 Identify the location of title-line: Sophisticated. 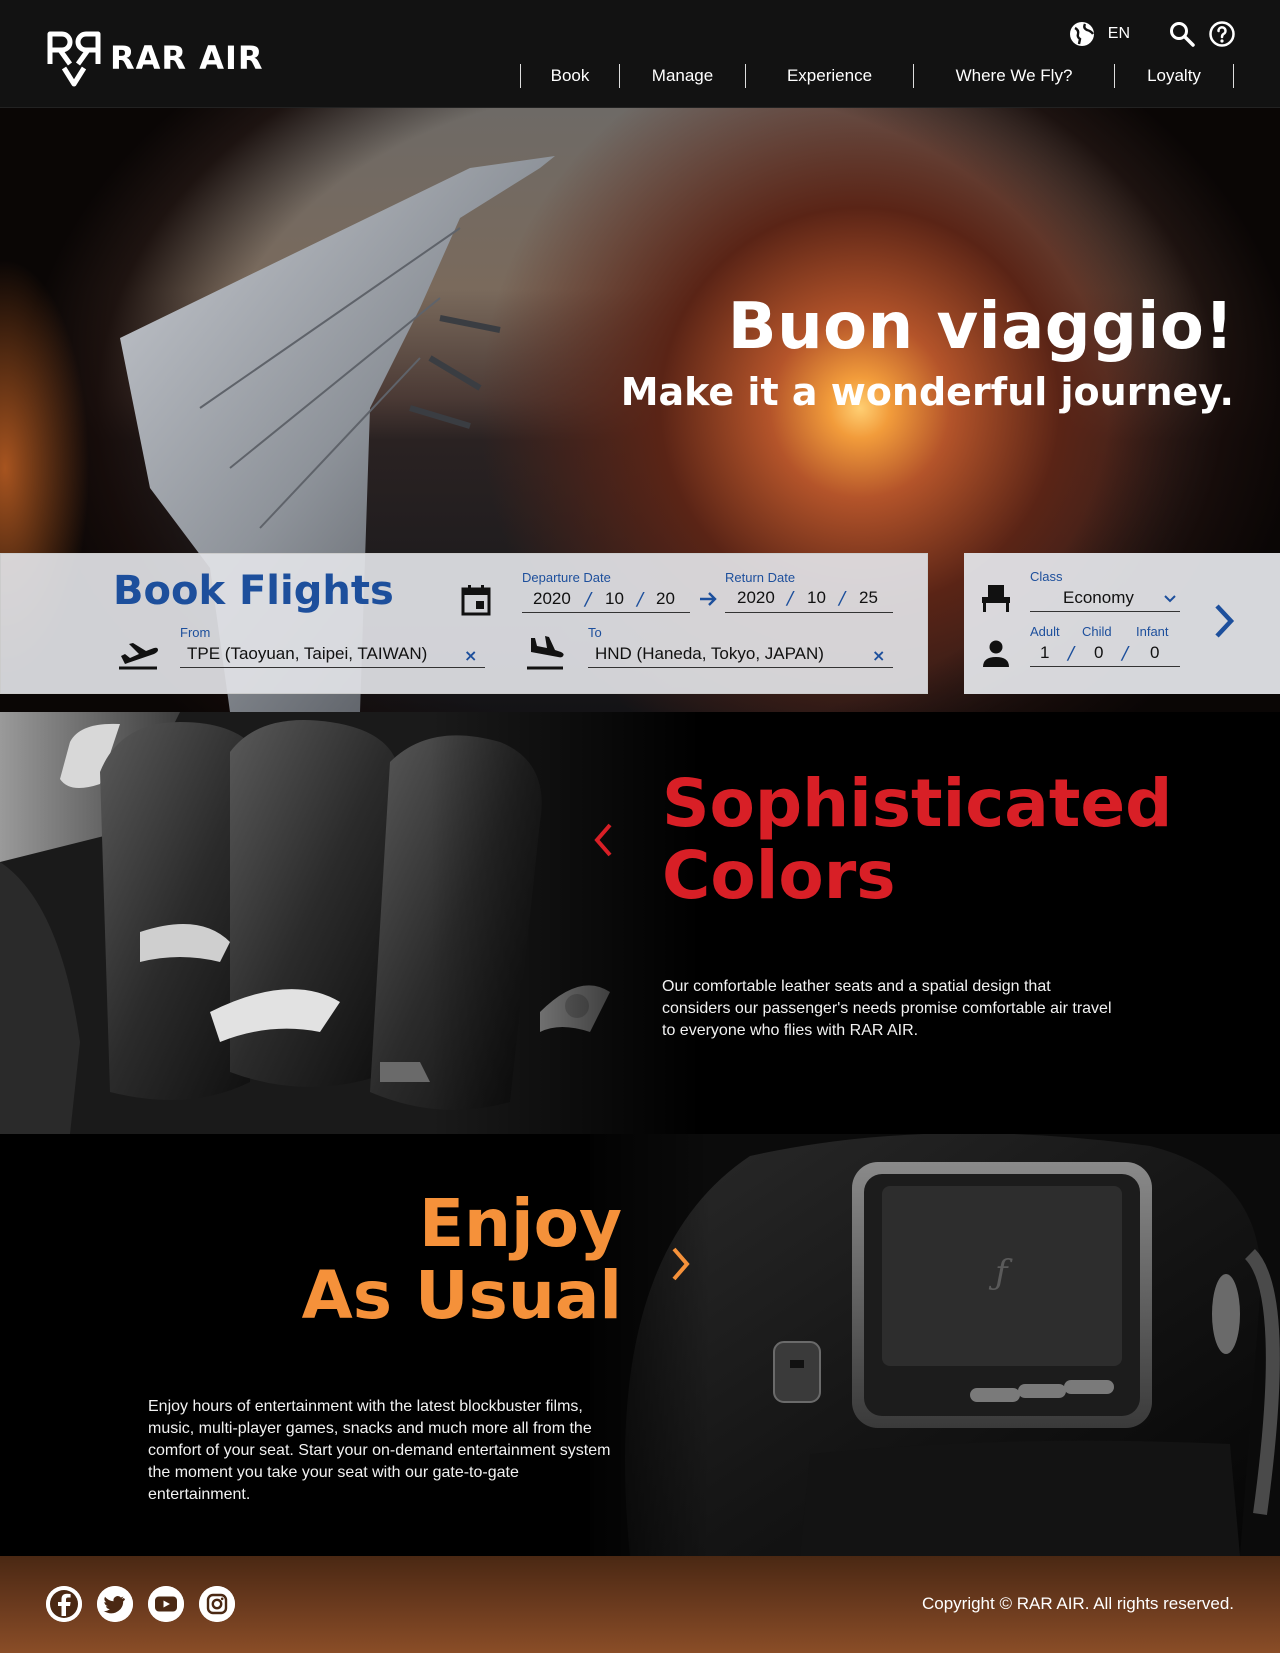
(917, 803).